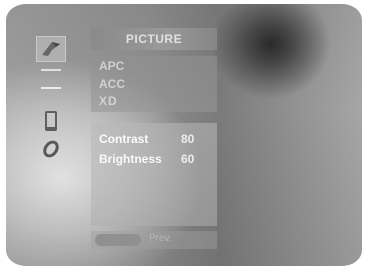  Describe the element at coordinates (111, 66) in the screenshot. I see `menu-item-apc: APC` at that location.